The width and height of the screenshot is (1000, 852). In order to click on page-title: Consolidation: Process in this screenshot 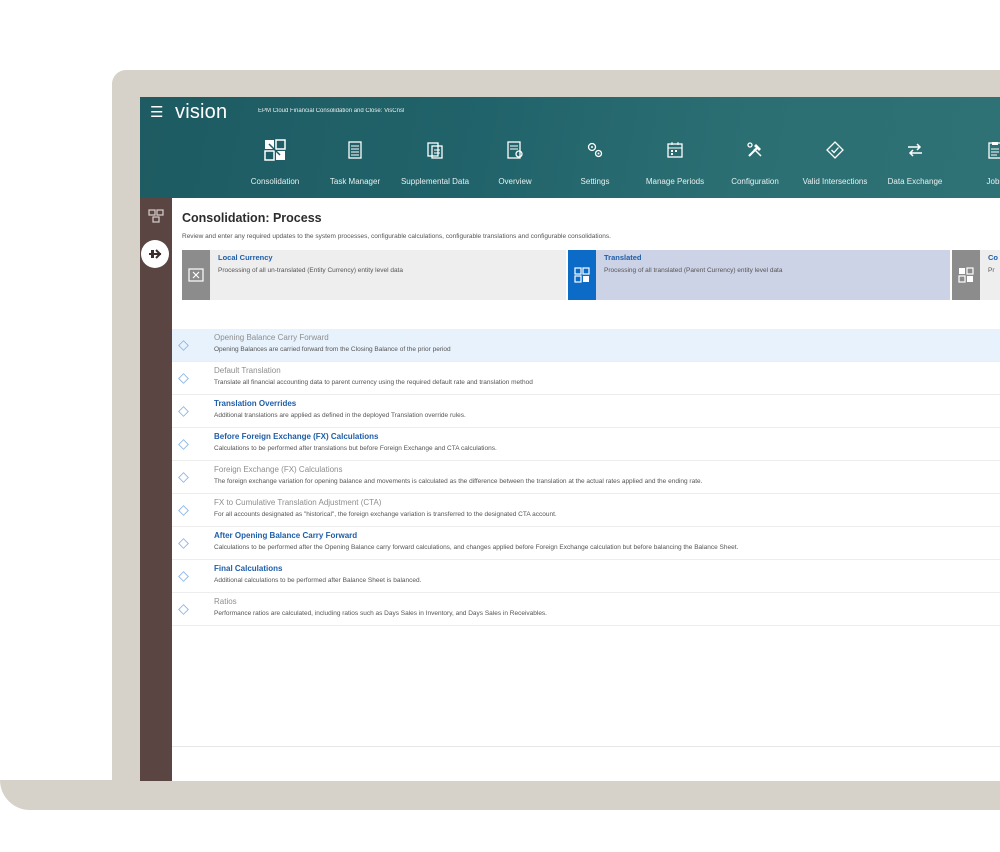, I will do `click(252, 218)`.